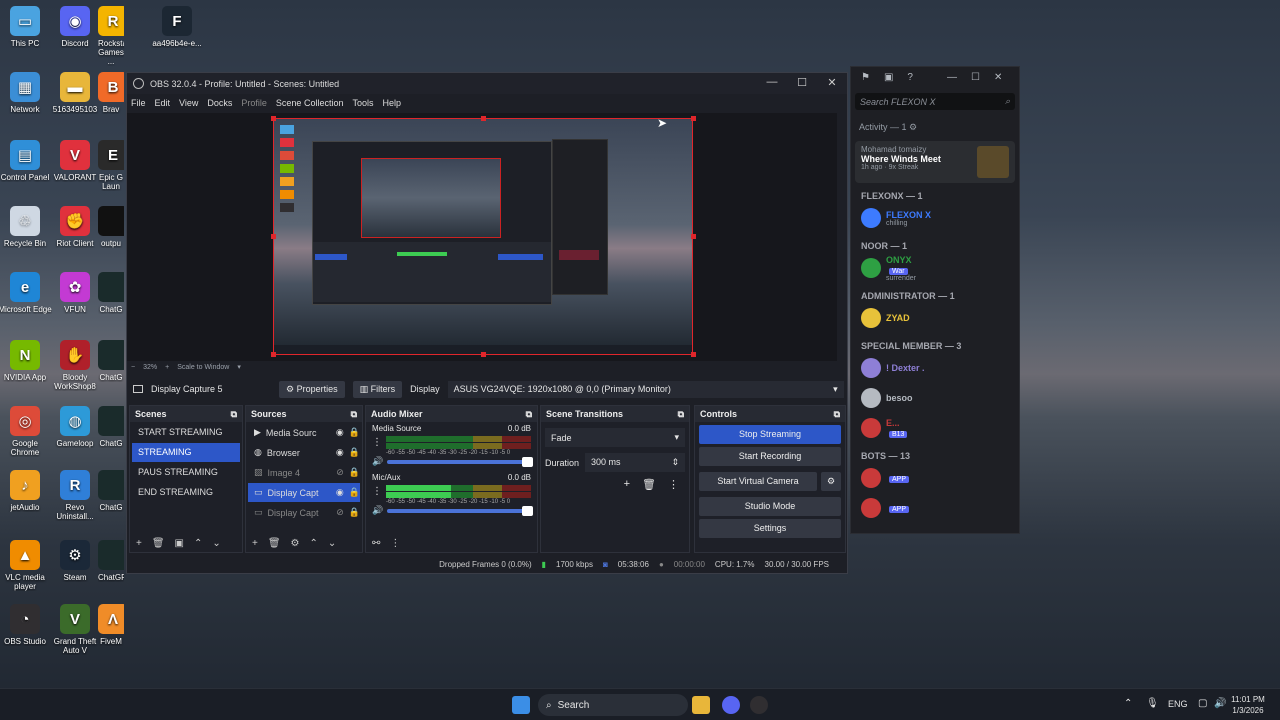 The image size is (1280, 720). What do you see at coordinates (163, 103) in the screenshot?
I see `menu-edit: Edit` at bounding box center [163, 103].